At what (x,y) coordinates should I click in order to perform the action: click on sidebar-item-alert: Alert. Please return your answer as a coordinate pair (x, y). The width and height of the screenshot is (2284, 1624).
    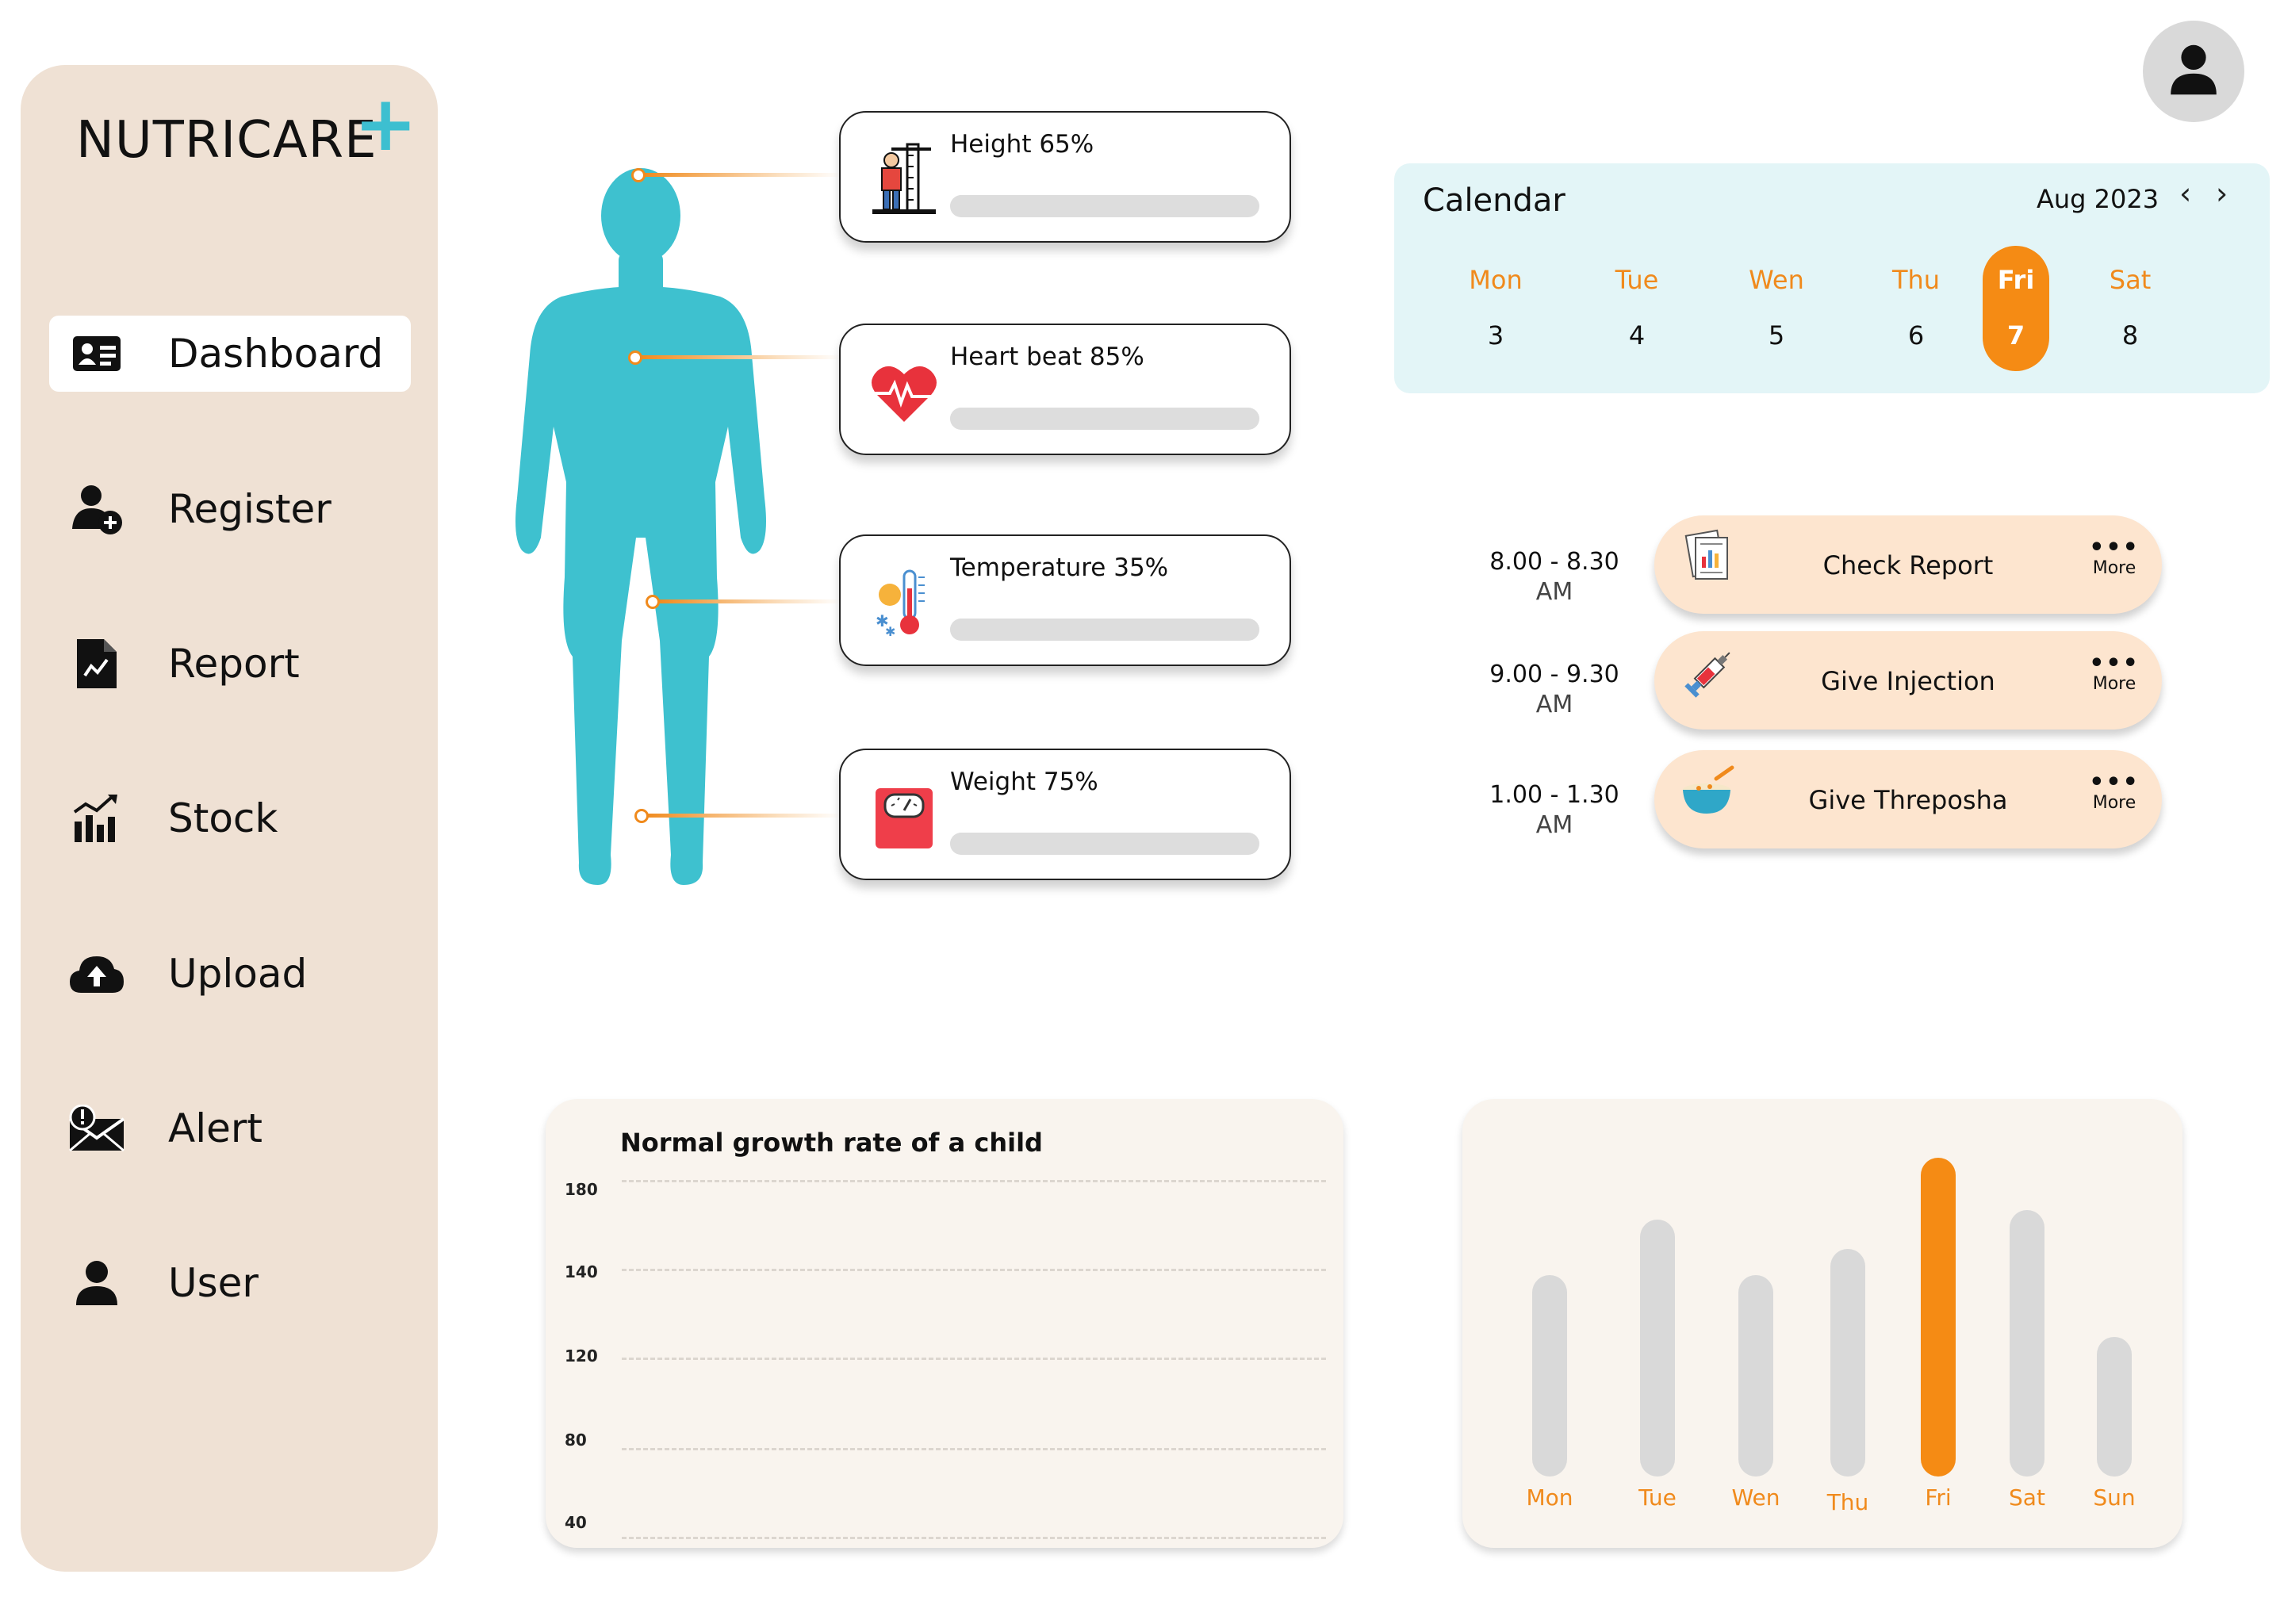
    Looking at the image, I should click on (230, 1128).